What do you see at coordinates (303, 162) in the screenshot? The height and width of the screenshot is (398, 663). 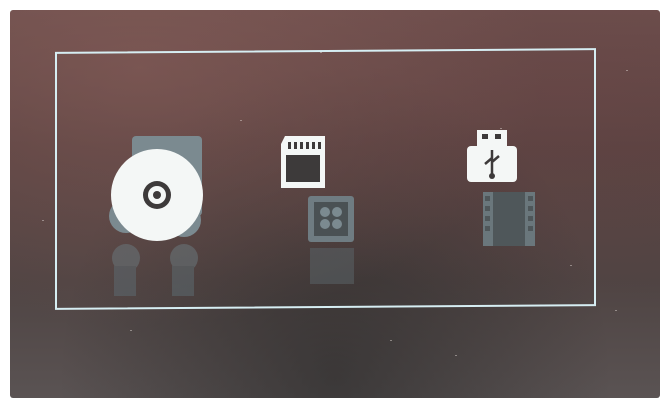 I see `sd-card-icon` at bounding box center [303, 162].